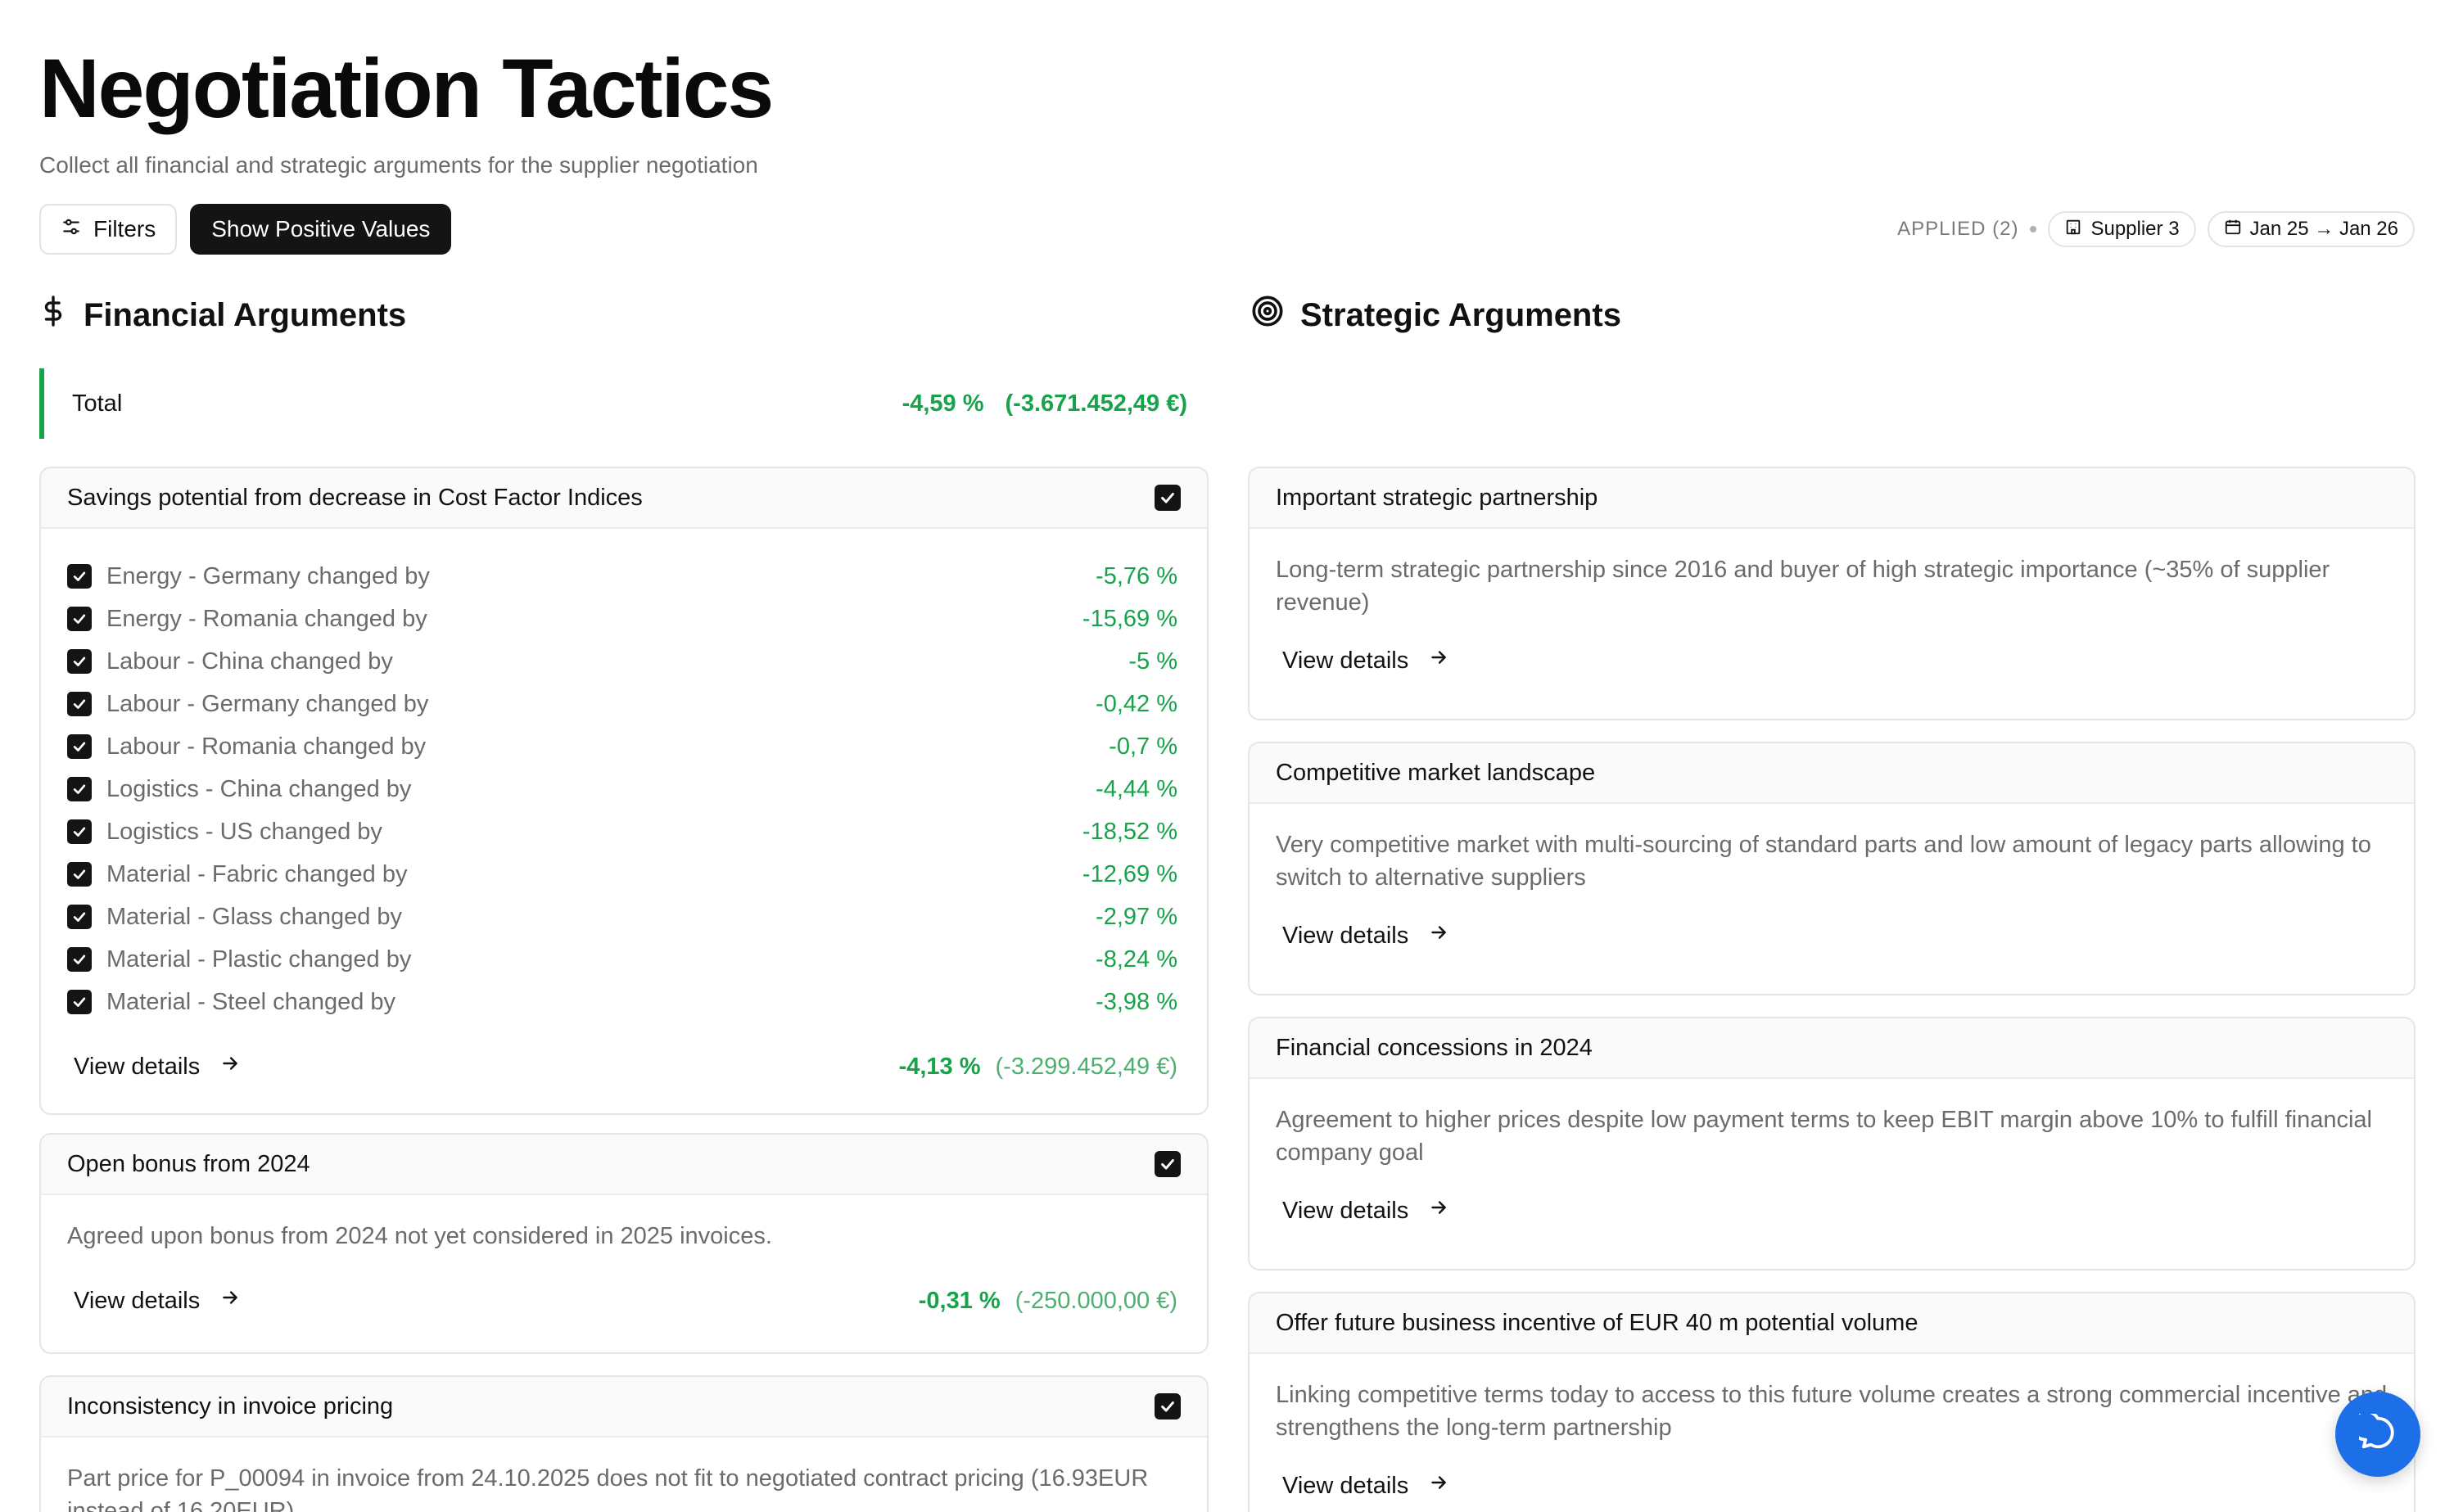 The image size is (2454, 1512). What do you see at coordinates (622, 661) in the screenshot?
I see `list-item: Labour - China changed by -5 %` at bounding box center [622, 661].